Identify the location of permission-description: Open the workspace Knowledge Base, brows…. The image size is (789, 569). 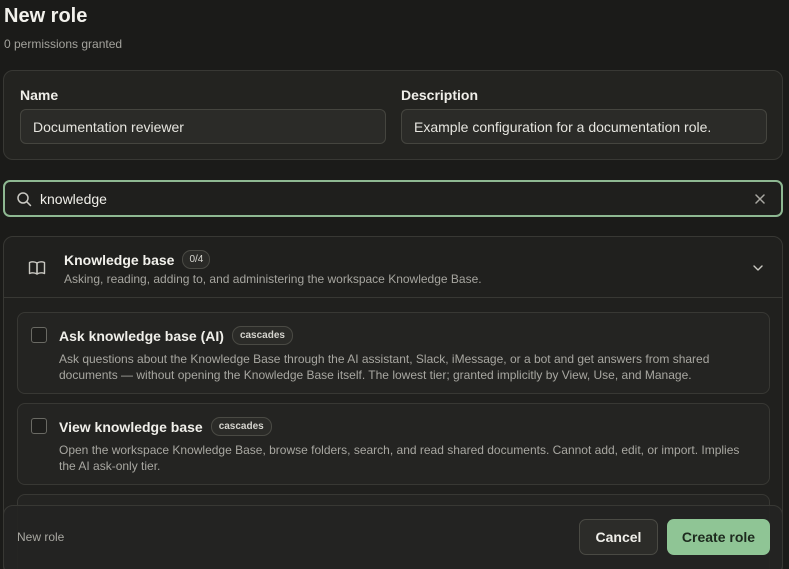
(399, 458).